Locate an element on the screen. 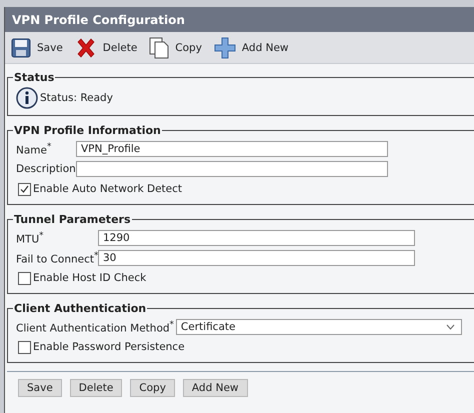 The height and width of the screenshot is (413, 474). chevron-down-icon is located at coordinates (450, 327).